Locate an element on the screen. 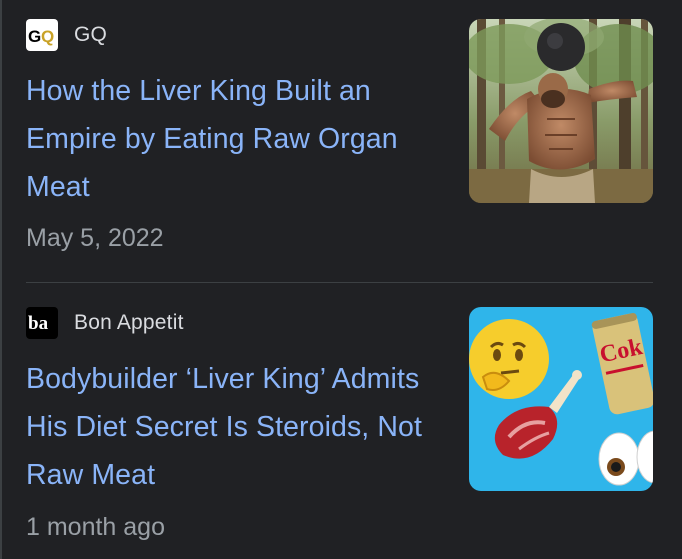  source-row: G Q GQ is located at coordinates (66, 35).